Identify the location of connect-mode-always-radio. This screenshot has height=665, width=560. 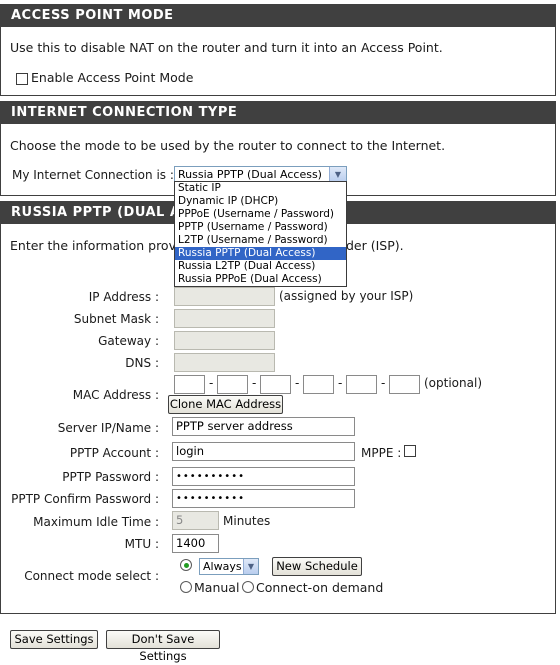
(186, 565).